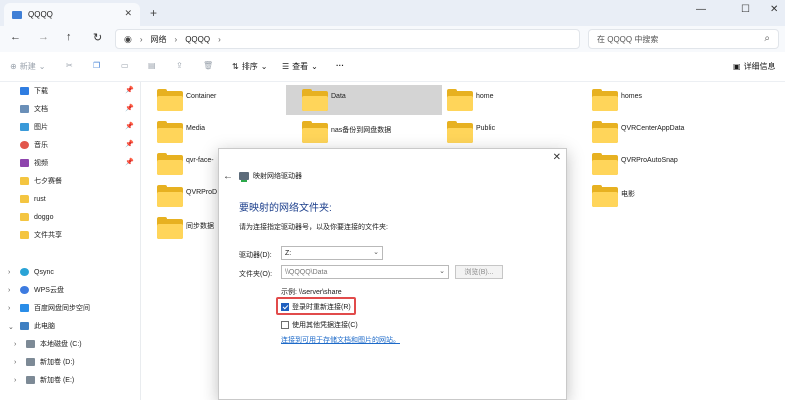 Image resolution: width=785 pixels, height=400 pixels. Describe the element at coordinates (208, 65) in the screenshot. I see `delete-icon: 🗑` at that location.